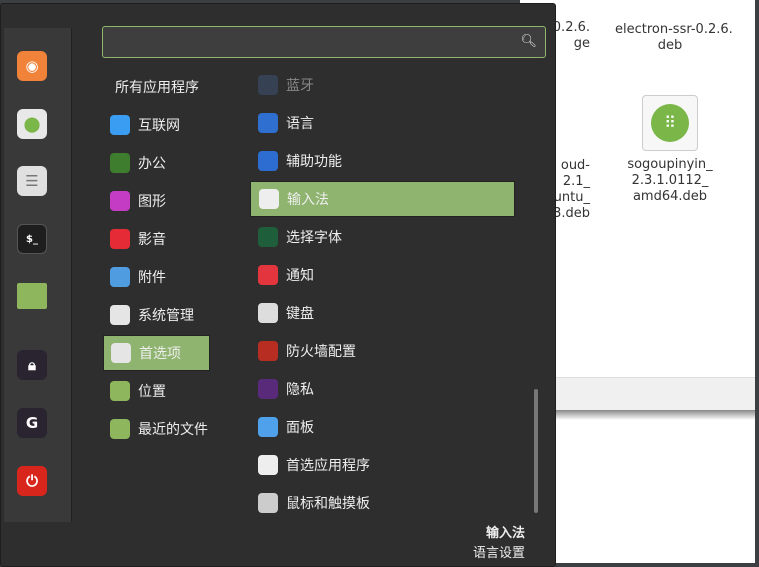 The image size is (759, 567). I want to click on category-label: 图形, so click(152, 202).